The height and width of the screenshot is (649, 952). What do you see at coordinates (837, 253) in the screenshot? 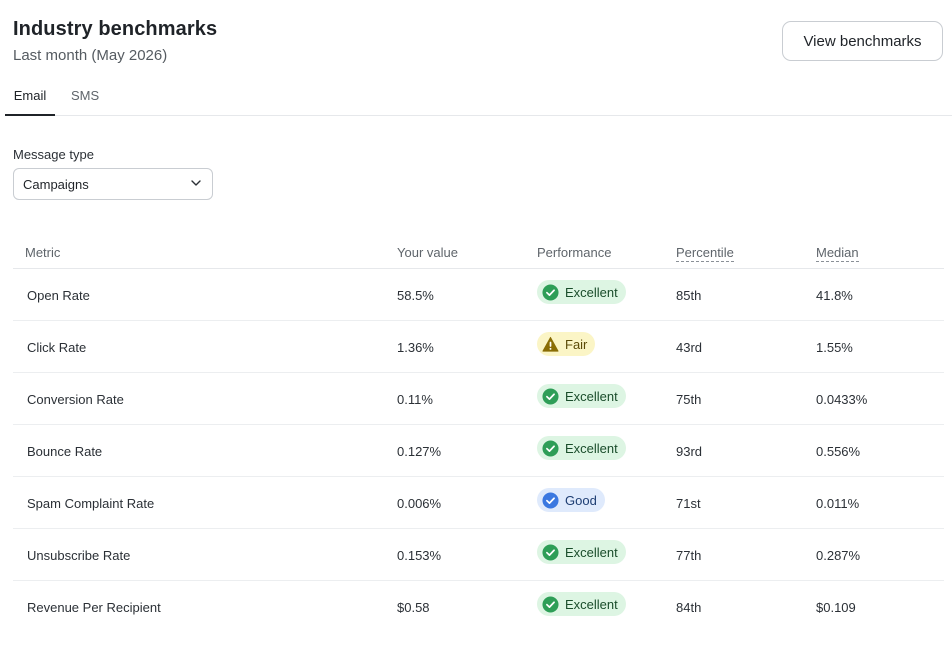
I see `column-header-median: Median` at bounding box center [837, 253].